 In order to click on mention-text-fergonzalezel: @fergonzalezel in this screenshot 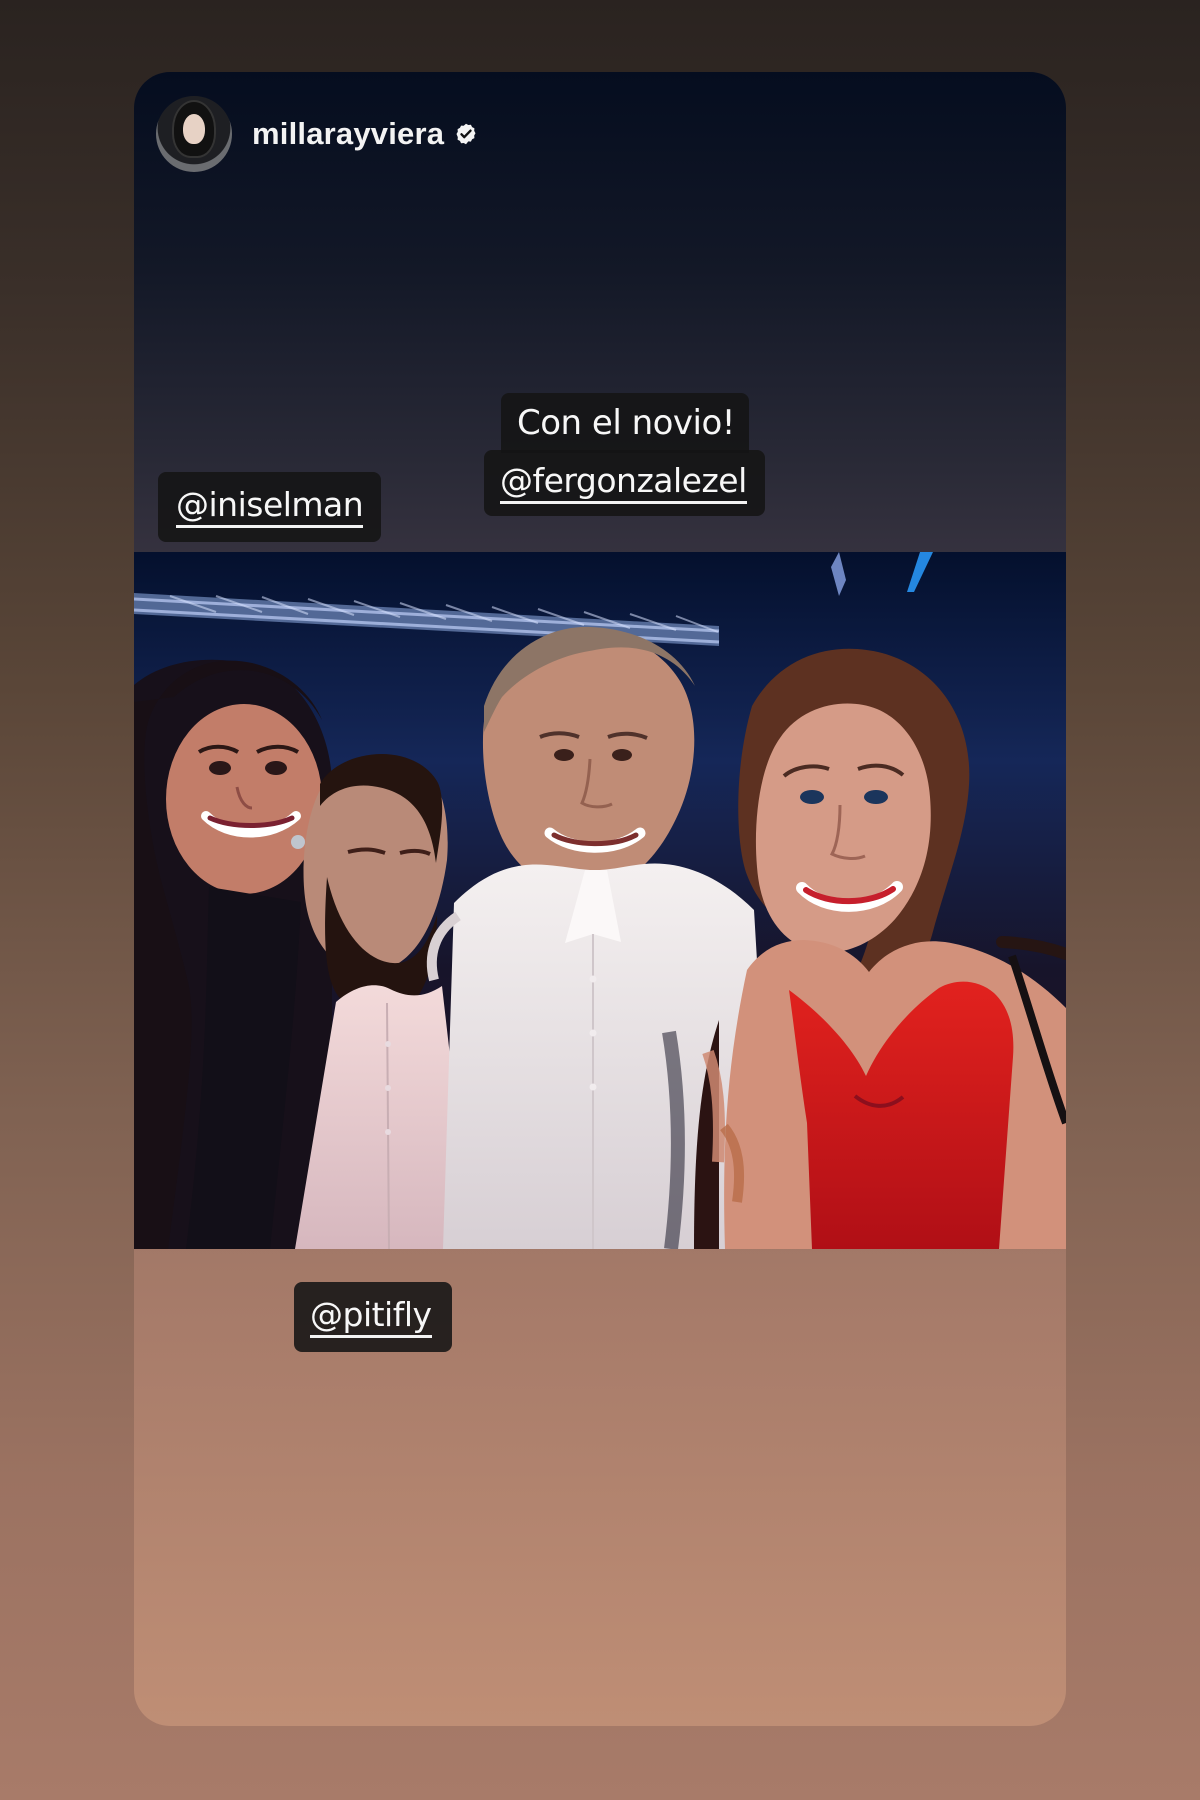, I will do `click(623, 484)`.